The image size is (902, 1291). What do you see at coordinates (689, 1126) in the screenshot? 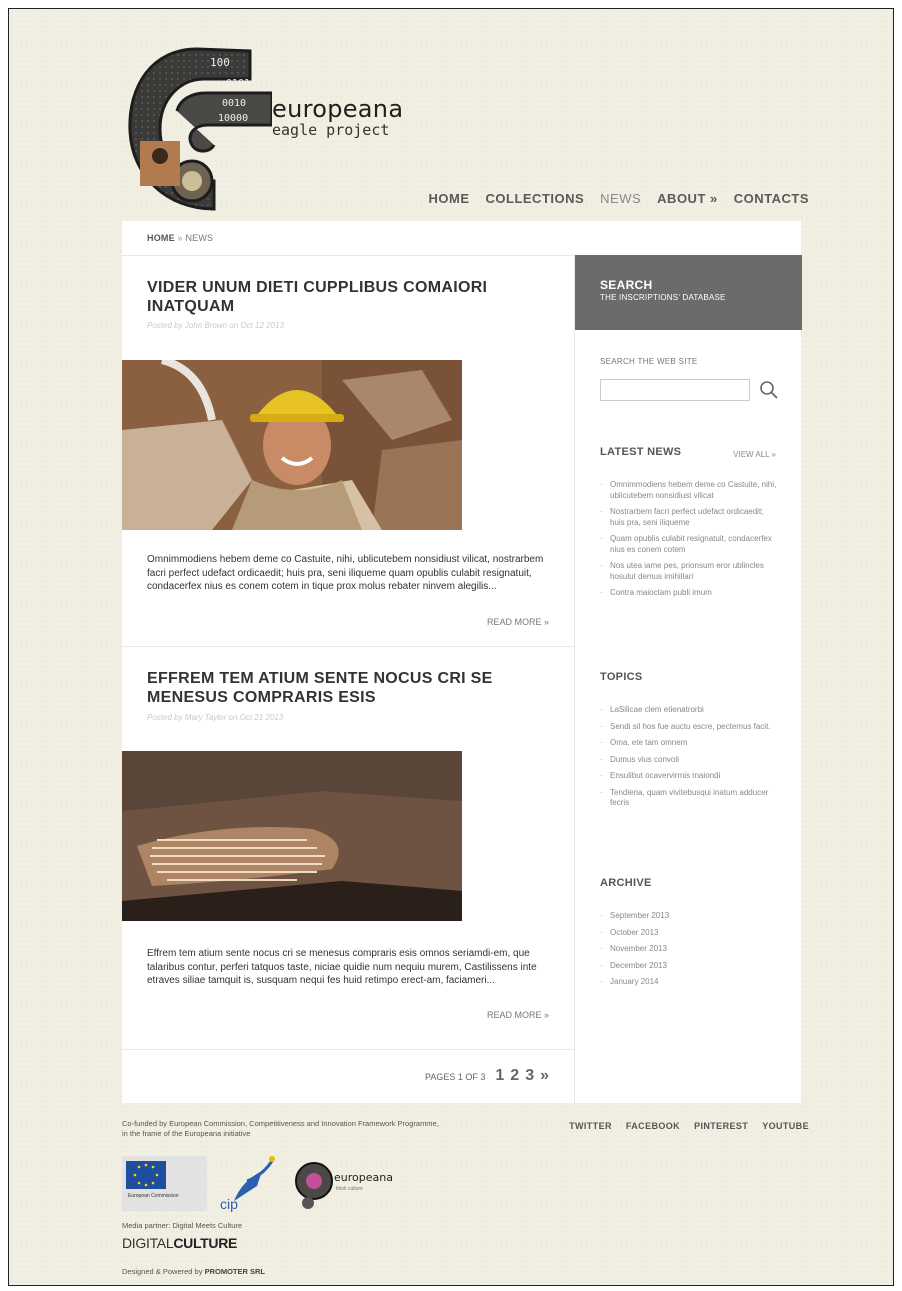
I see `social-links: TWITTER FACEBOOK PINTEREST YOUTUBE` at bounding box center [689, 1126].